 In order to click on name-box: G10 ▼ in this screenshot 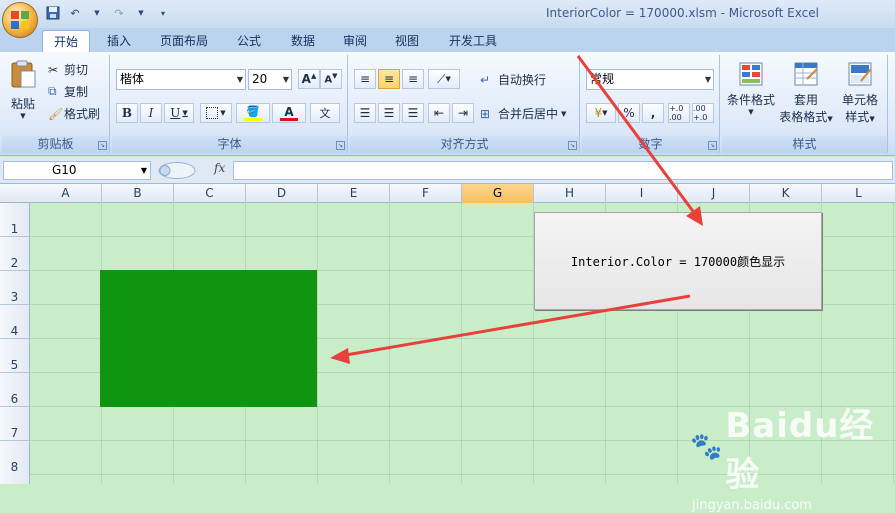, I will do `click(77, 170)`.